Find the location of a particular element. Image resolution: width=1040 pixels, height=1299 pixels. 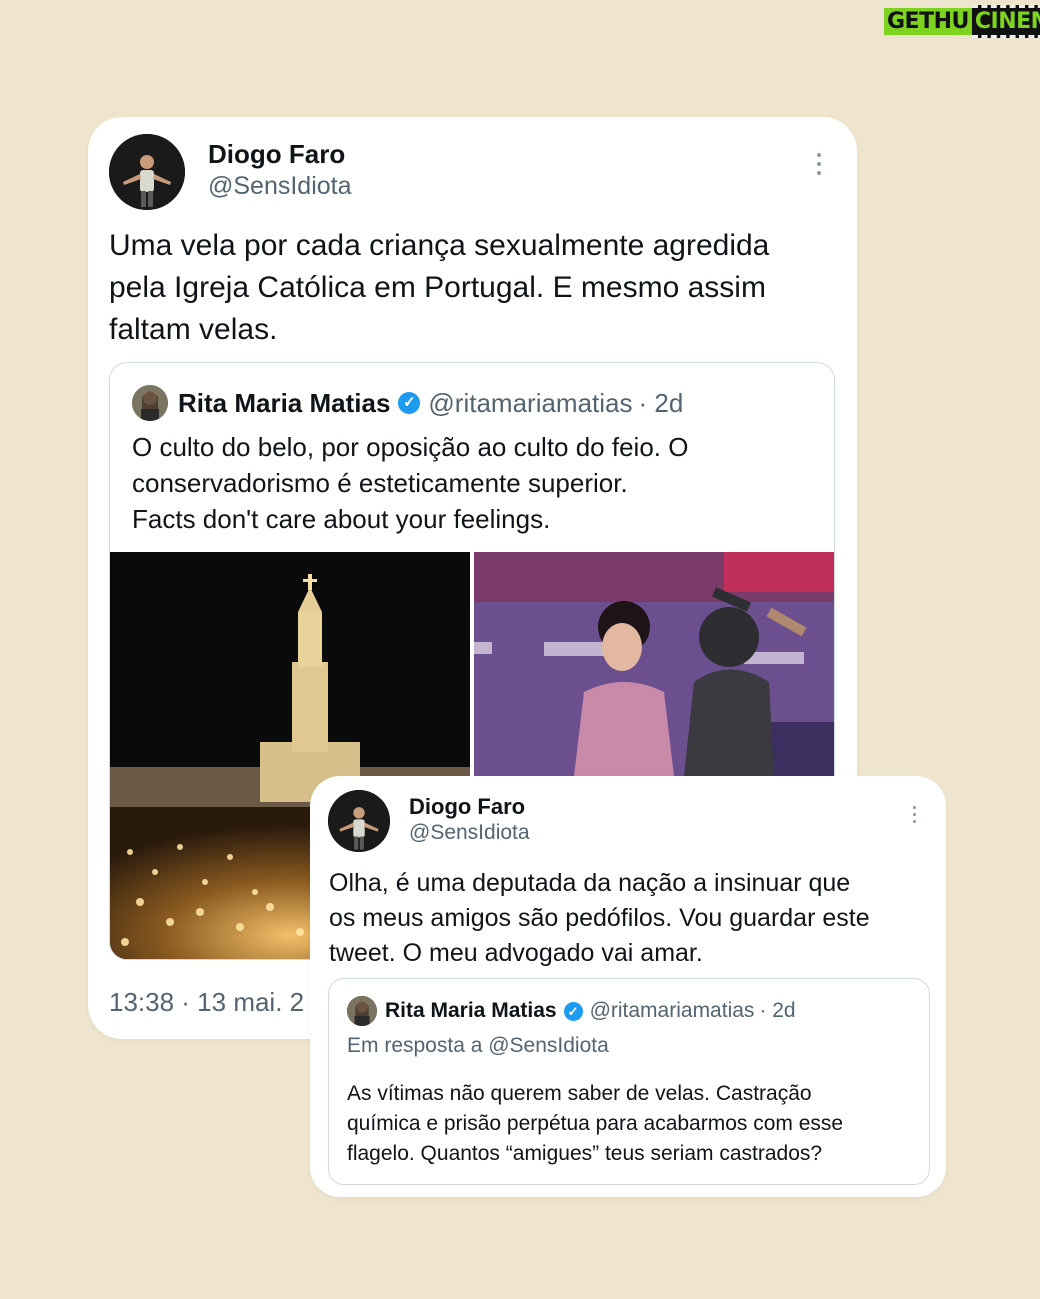

quoted-text-line: Facts don't care about your feelings. is located at coordinates (341, 519).